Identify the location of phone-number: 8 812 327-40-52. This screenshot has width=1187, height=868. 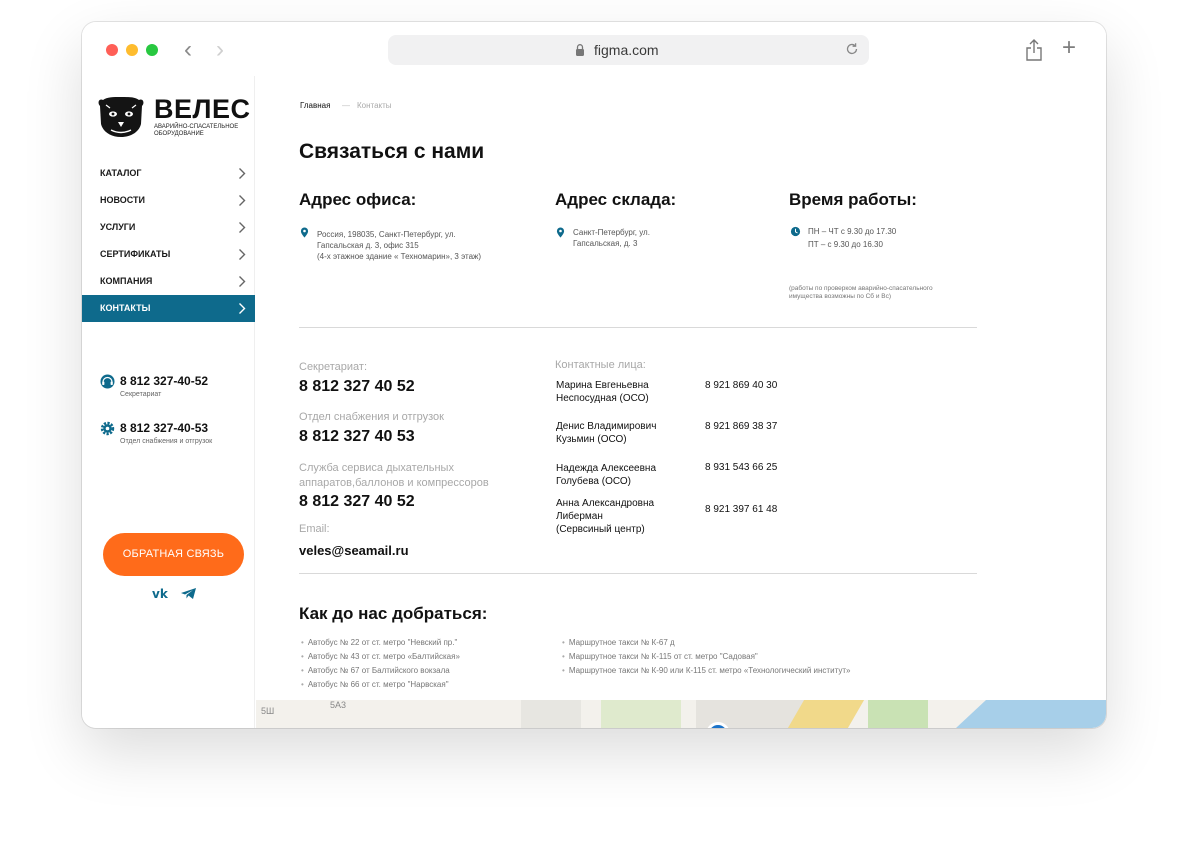
(164, 381).